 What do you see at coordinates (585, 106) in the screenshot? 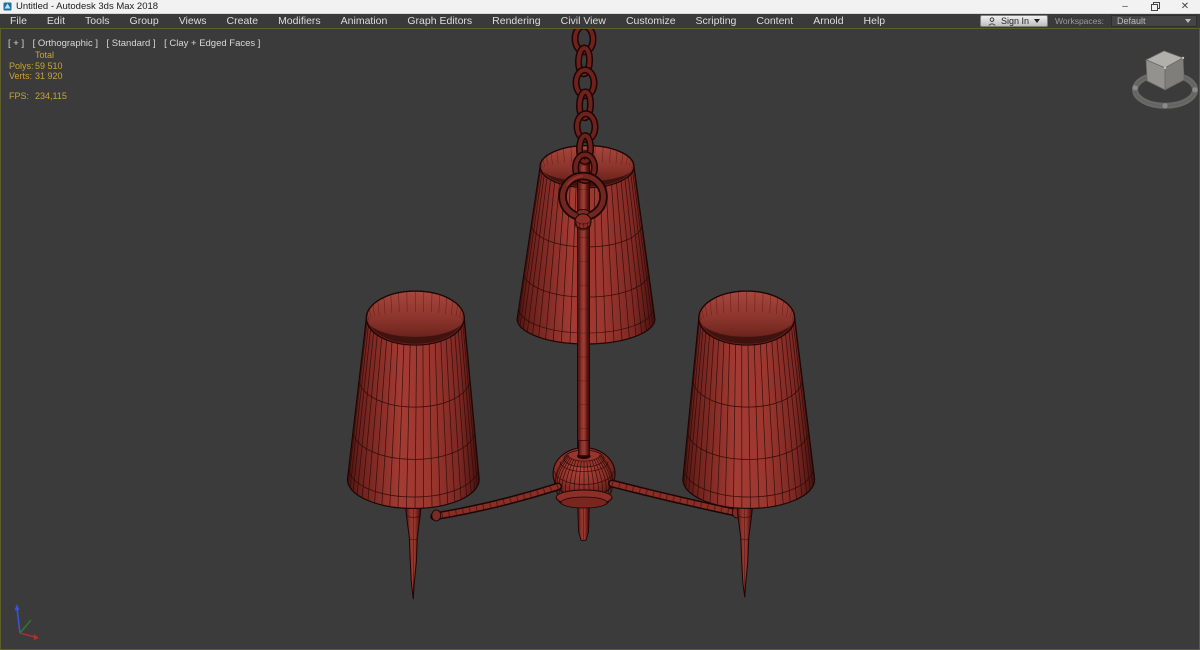
I see `chandelier-chain` at bounding box center [585, 106].